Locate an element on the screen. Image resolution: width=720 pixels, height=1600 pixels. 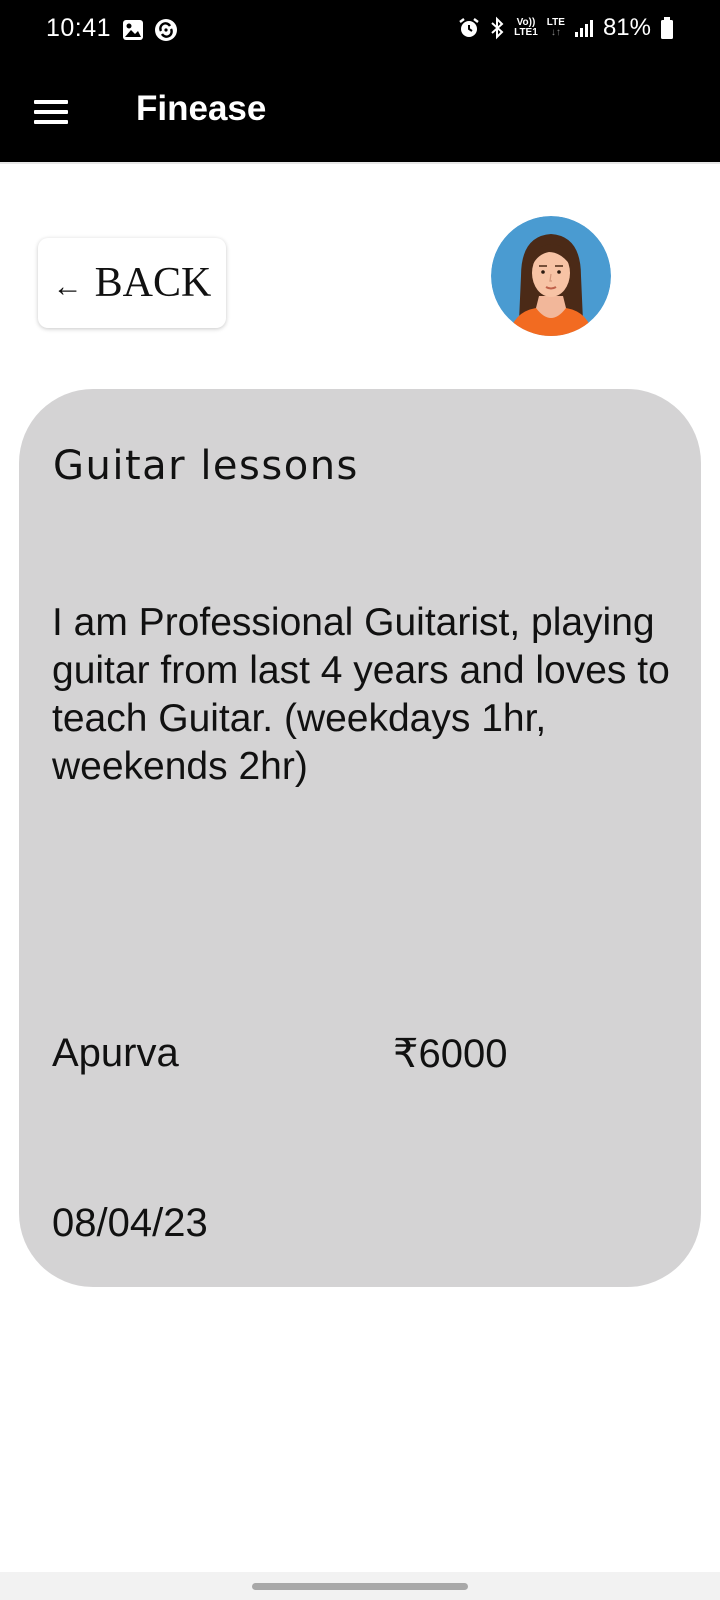
app-bar-divider is located at coordinates (360, 163).